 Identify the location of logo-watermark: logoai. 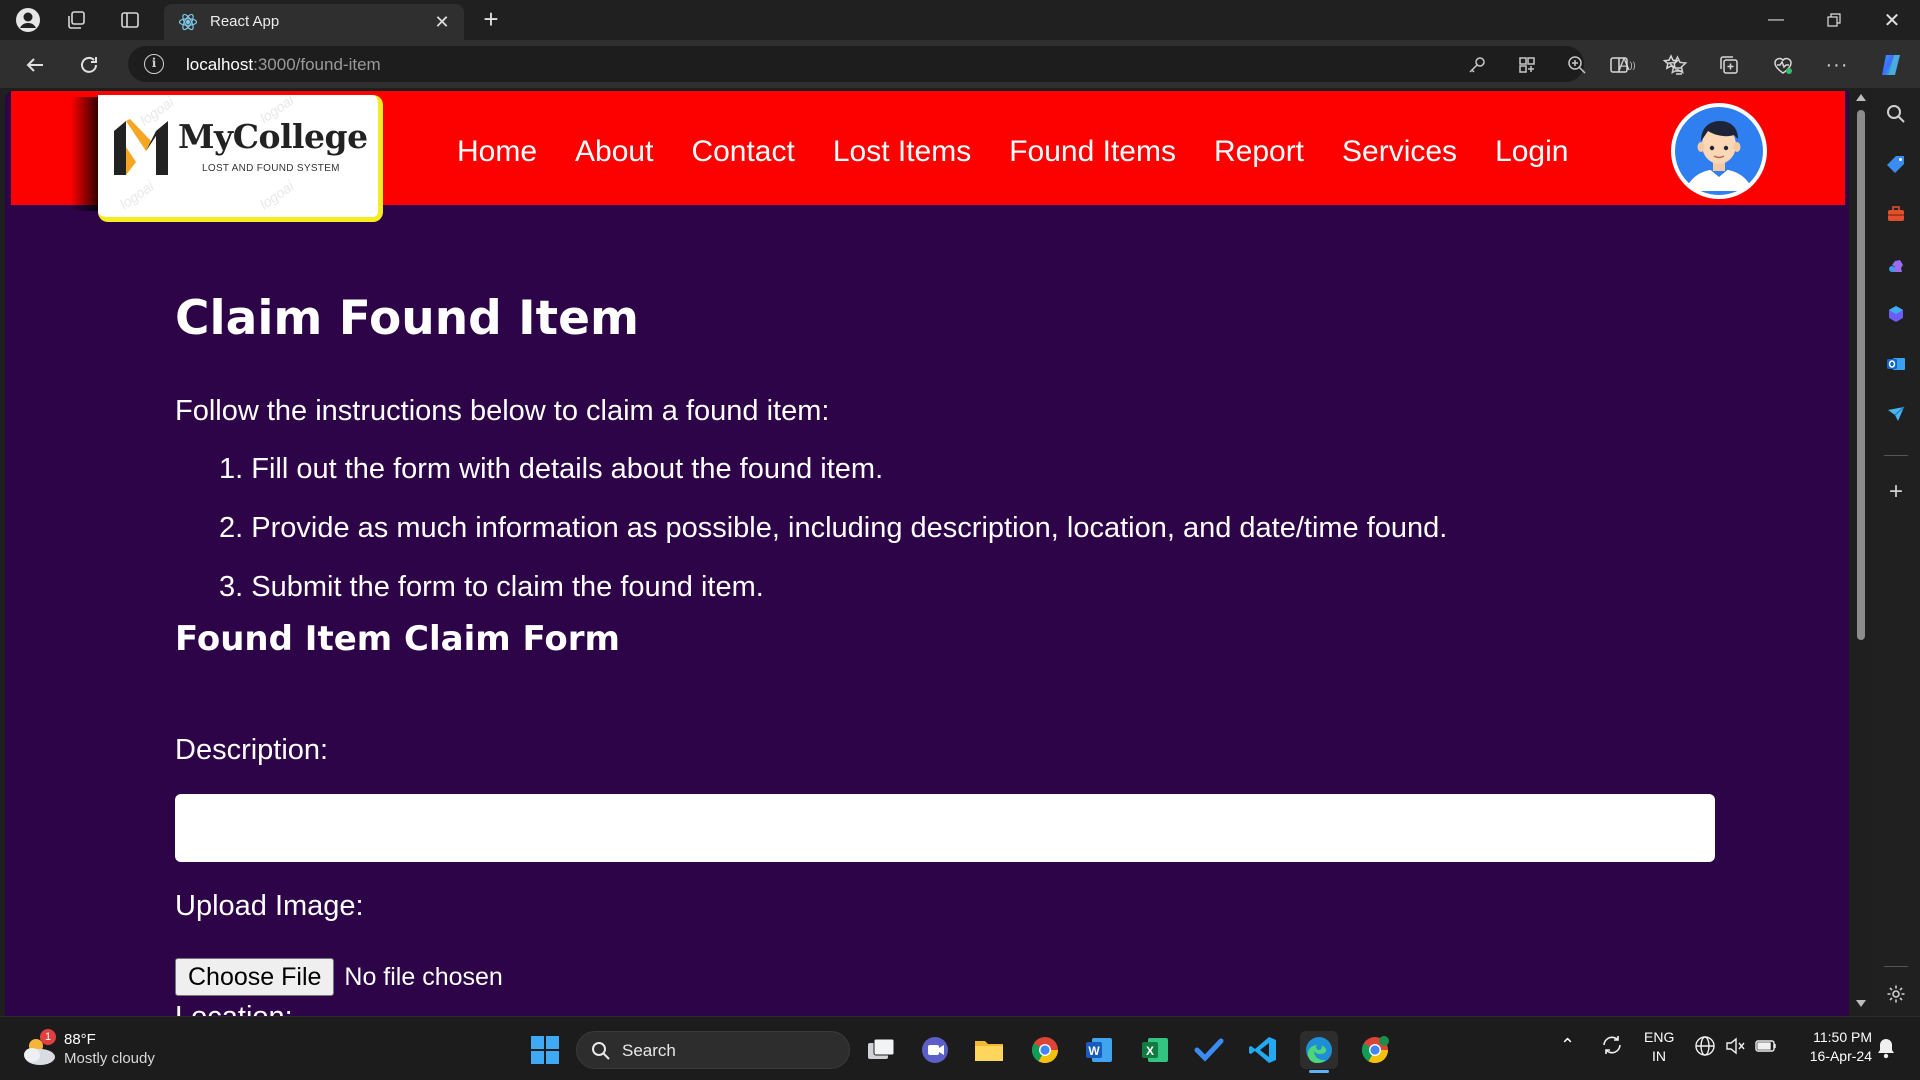
(136, 195).